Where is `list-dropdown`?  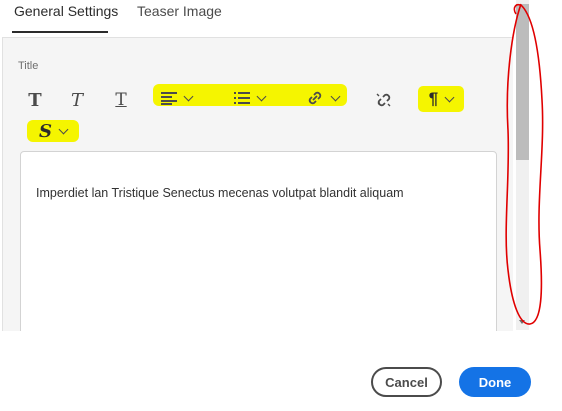 list-dropdown is located at coordinates (249, 98).